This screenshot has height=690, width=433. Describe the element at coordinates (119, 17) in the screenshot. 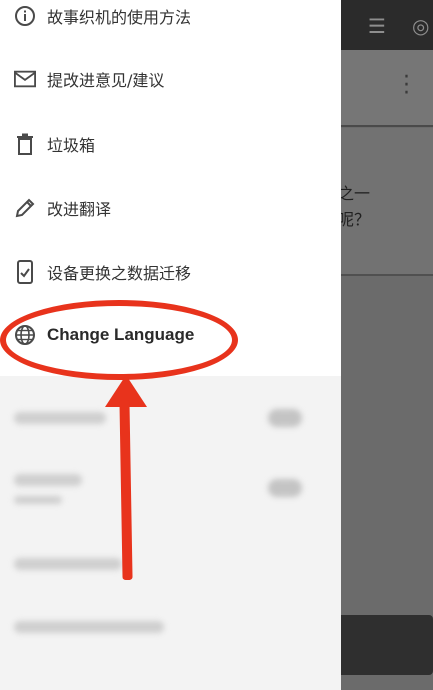

I see `menu-item-label: 故事织机的使用方法` at that location.